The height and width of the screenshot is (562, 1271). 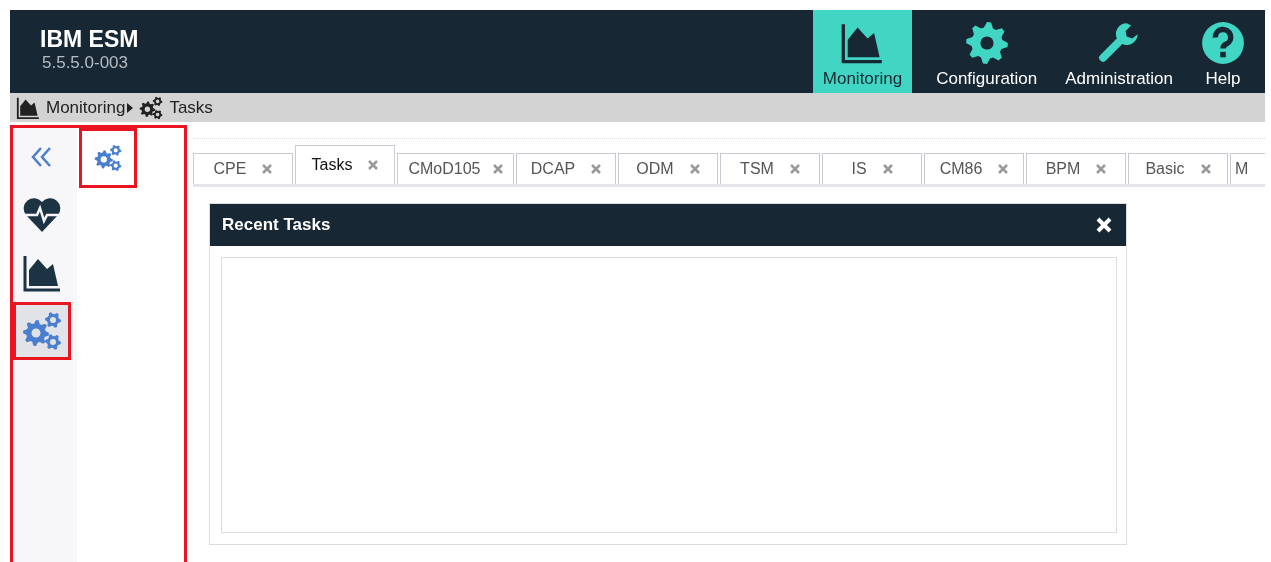 What do you see at coordinates (191, 107) in the screenshot?
I see `breadcrumb-link: Tasks` at bounding box center [191, 107].